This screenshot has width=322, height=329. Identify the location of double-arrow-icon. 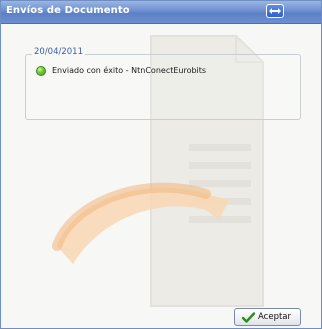
(275, 11).